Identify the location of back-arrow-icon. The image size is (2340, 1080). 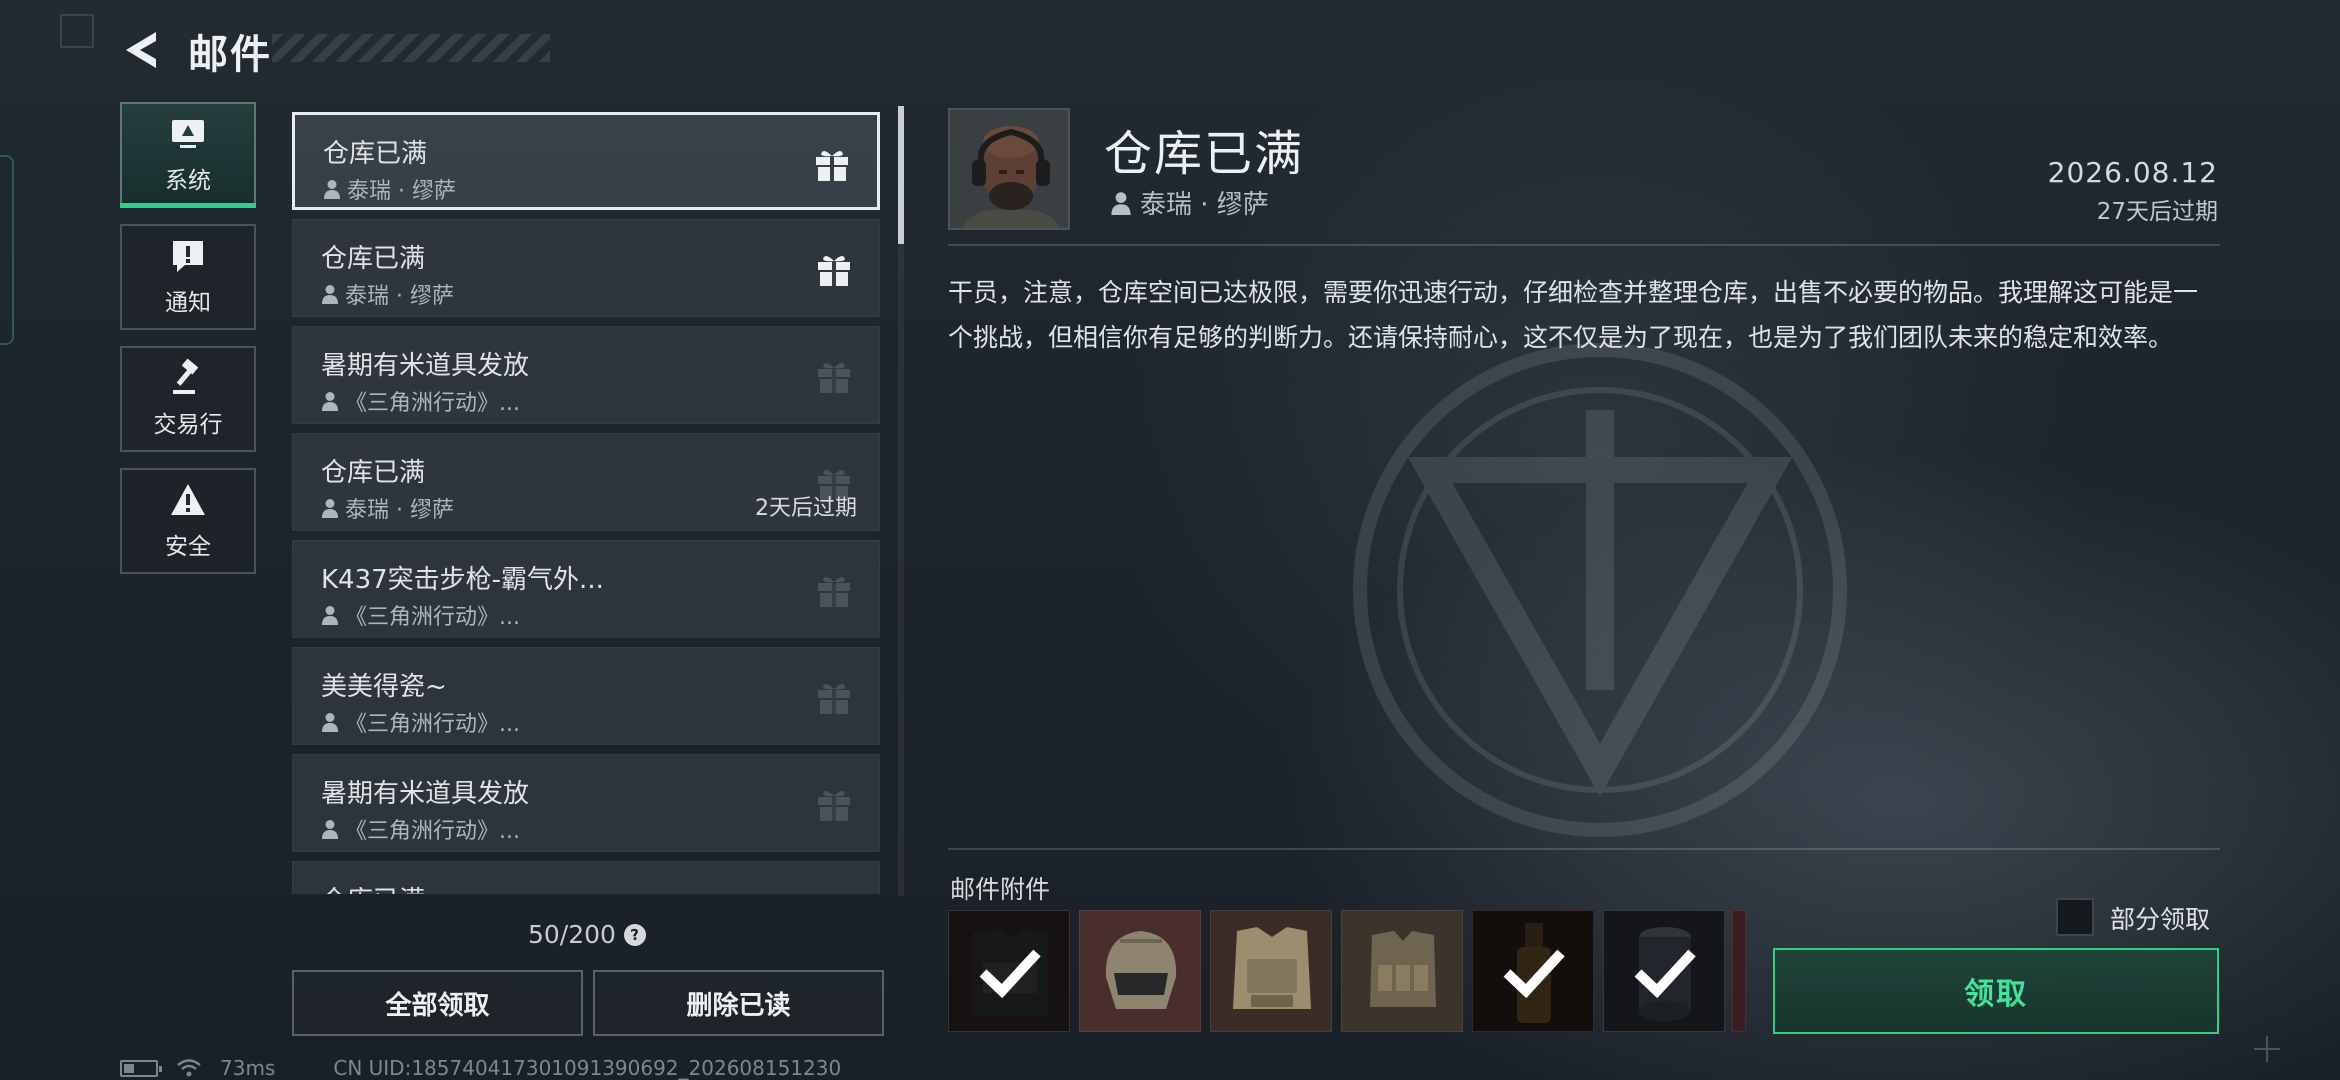
(141, 50).